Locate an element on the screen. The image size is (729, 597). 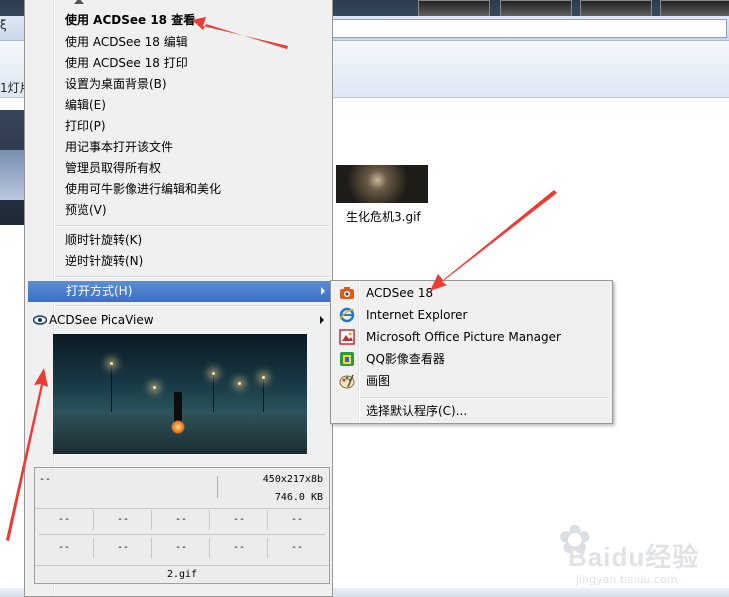
menu-item-open-notepad: 用记事本打开该文件 is located at coordinates (178, 147).